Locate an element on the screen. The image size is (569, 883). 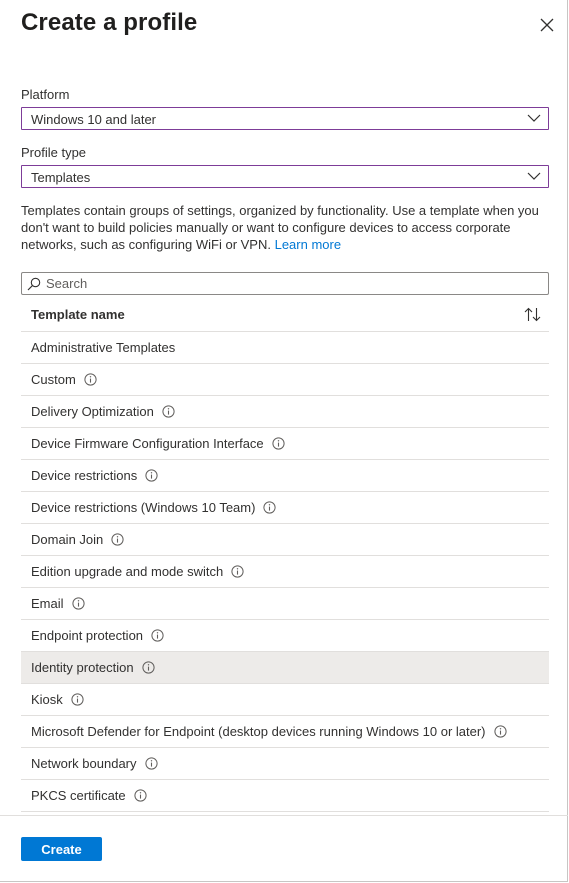
table-row: Device Firmware Configuration Interface is located at coordinates (285, 444).